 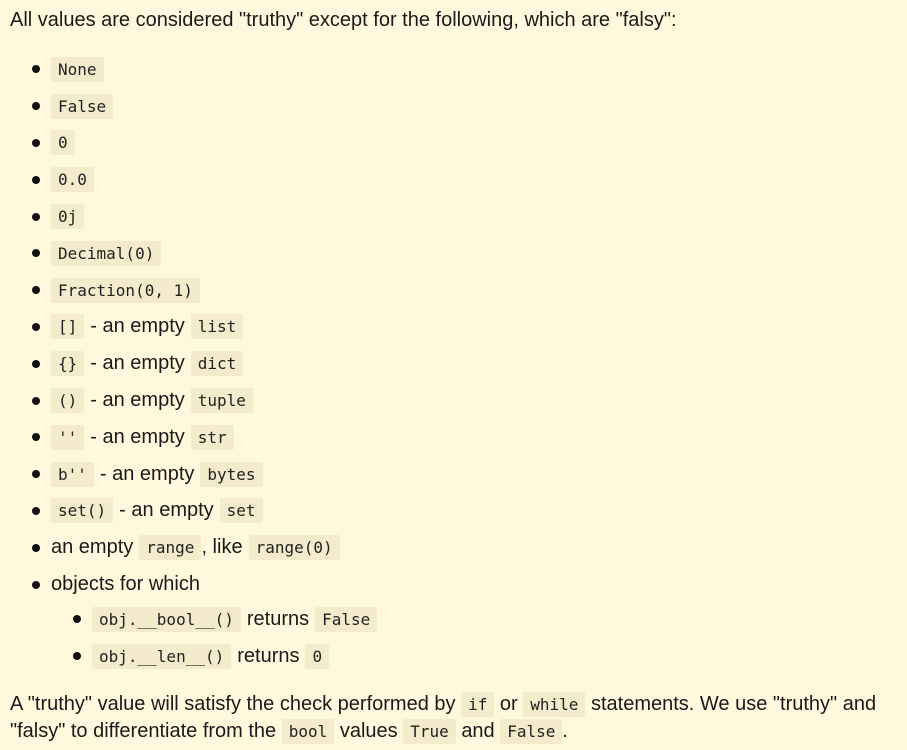 I want to click on code-zero-complex: 0j, so click(x=68, y=217).